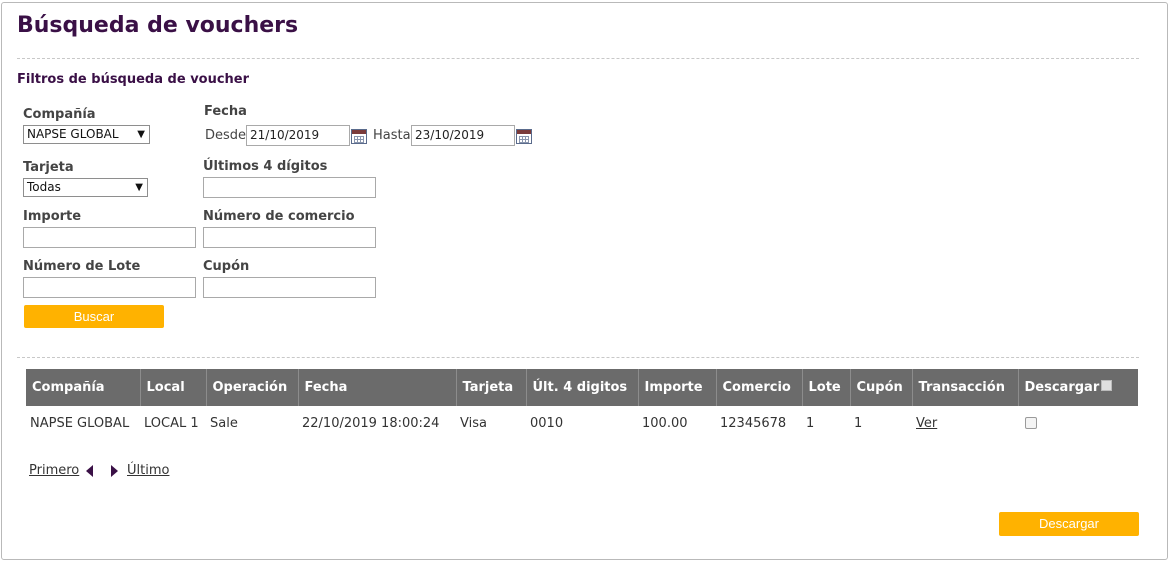 Image resolution: width=1169 pixels, height=562 pixels. Describe the element at coordinates (73, 134) in the screenshot. I see `company-select-value: NAPSE GLOBAL` at that location.